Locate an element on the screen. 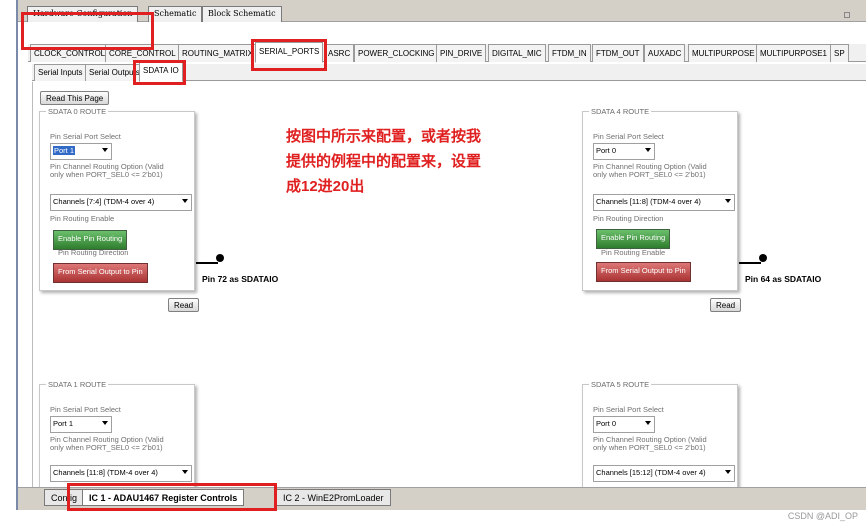 The image size is (866, 528). tab-pin-drive: PIN_DRIVE is located at coordinates (461, 53).